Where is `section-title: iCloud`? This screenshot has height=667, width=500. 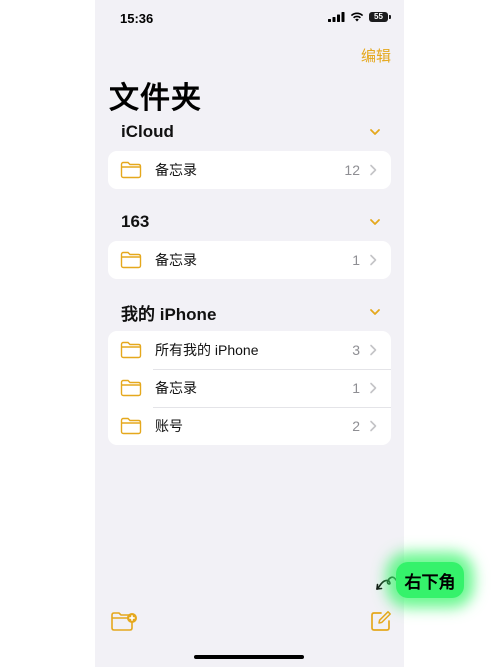 section-title: iCloud is located at coordinates (147, 131).